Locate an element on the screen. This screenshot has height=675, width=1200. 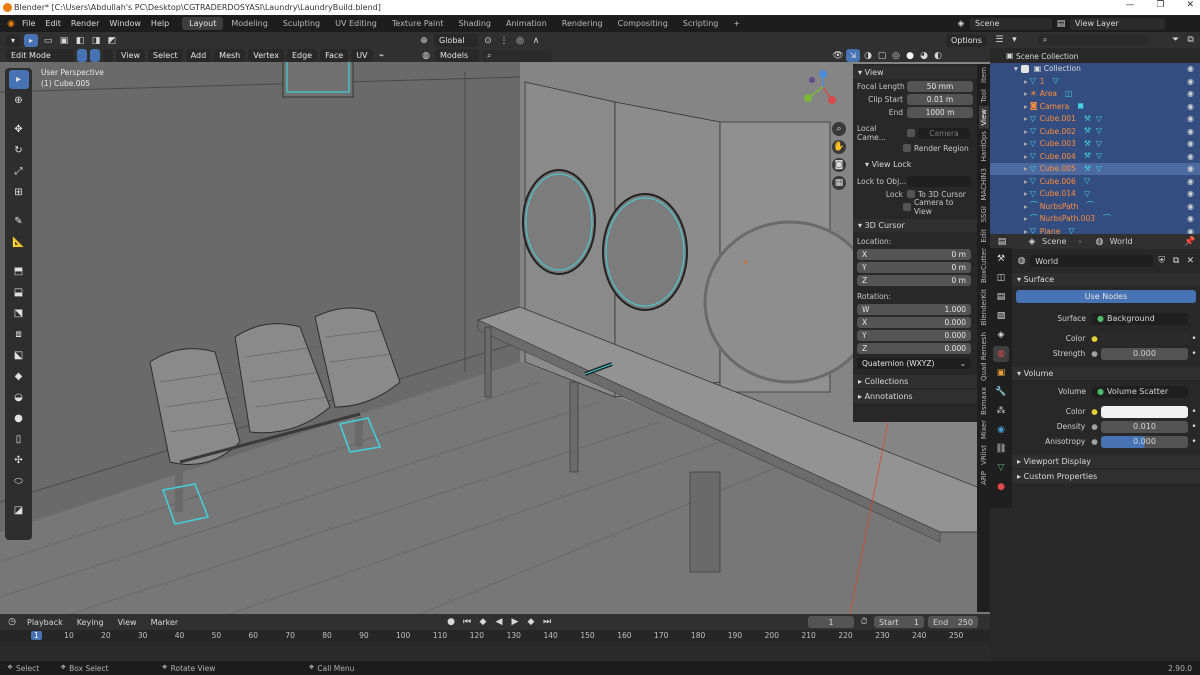
bevel-icon: ⬔ is located at coordinates (19, 313).